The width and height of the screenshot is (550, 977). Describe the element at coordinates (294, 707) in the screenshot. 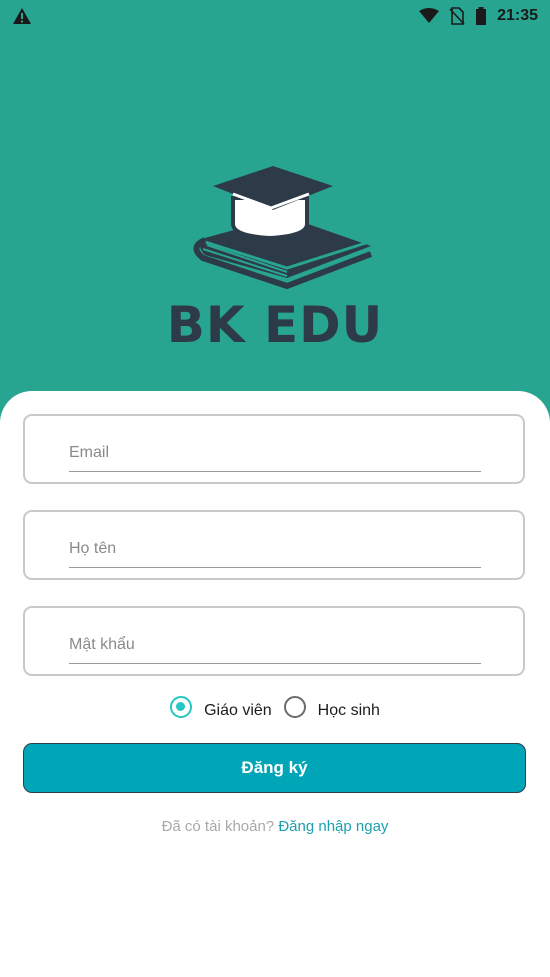

I see `radio-student` at that location.